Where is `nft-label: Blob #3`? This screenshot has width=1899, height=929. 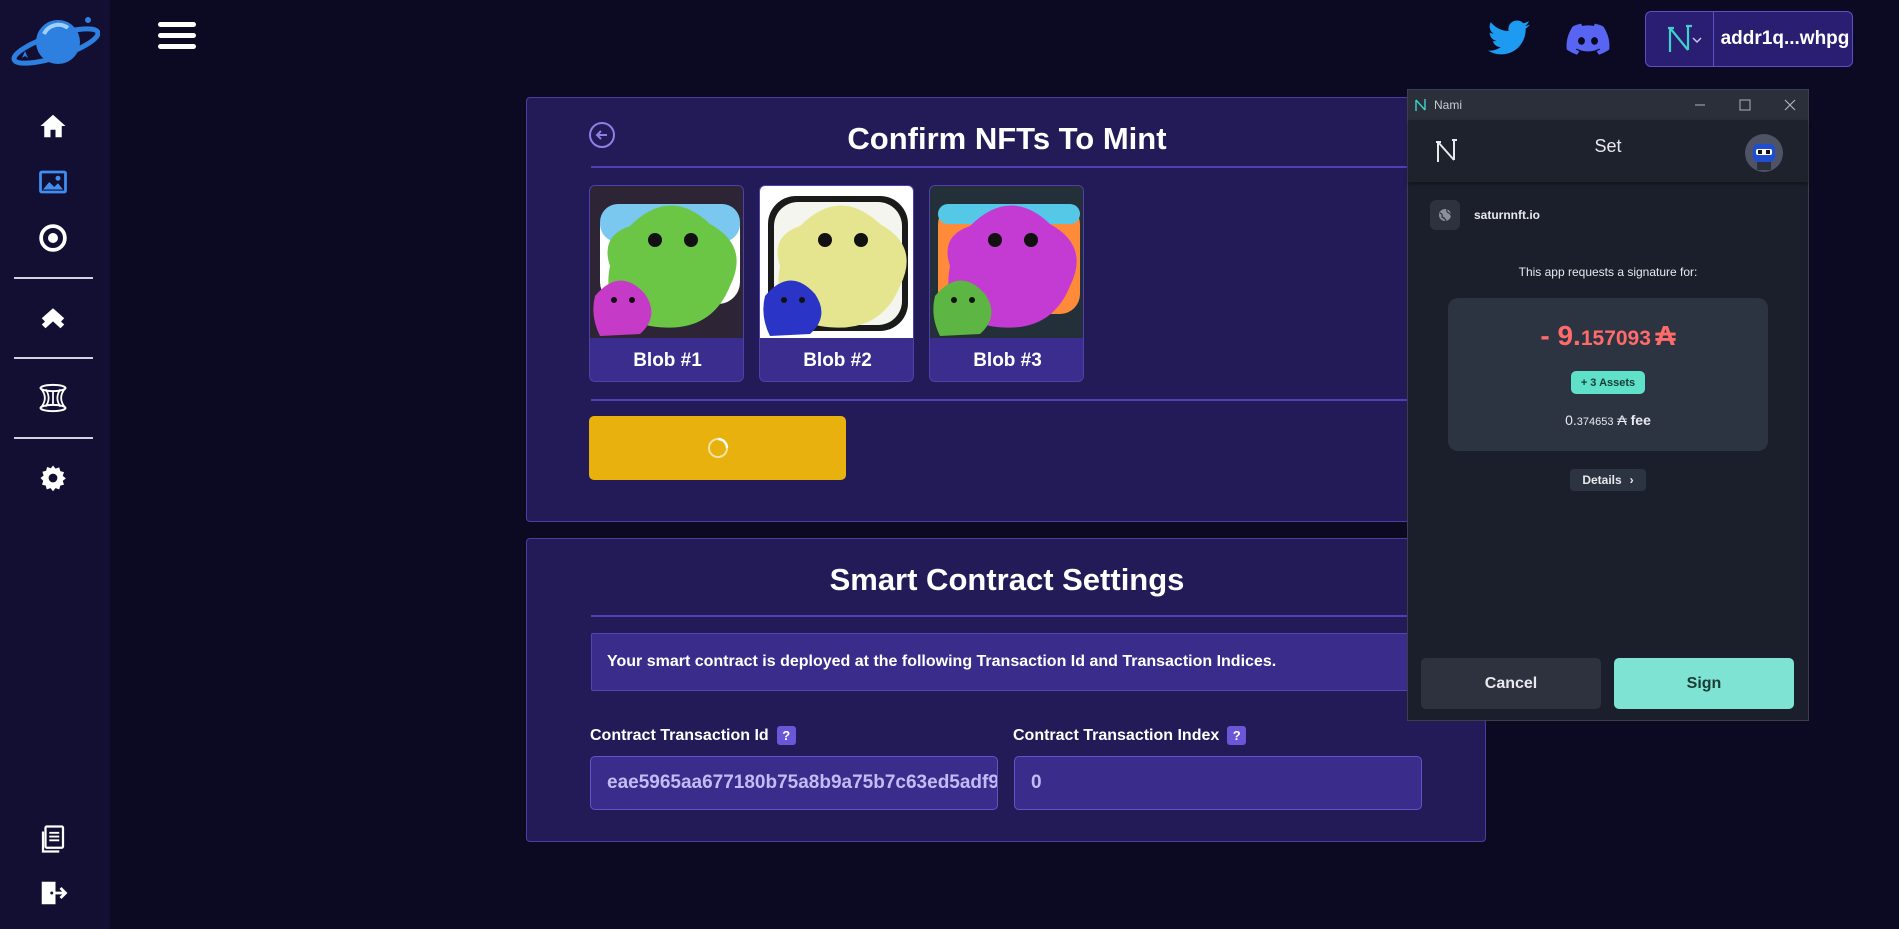
nft-label: Blob #3 is located at coordinates (1007, 360).